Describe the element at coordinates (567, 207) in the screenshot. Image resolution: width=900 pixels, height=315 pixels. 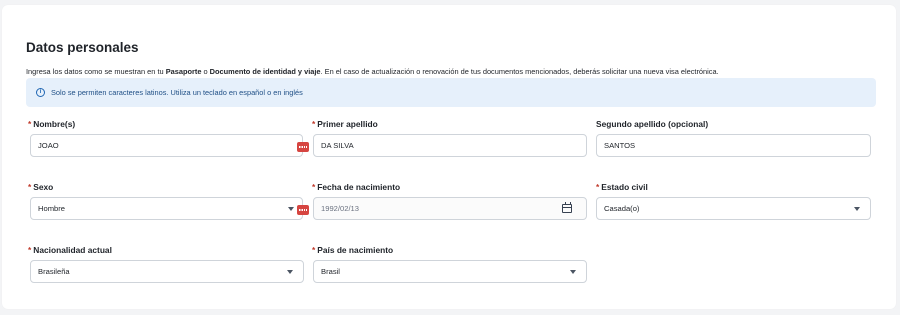
I see `calendar-icon` at that location.